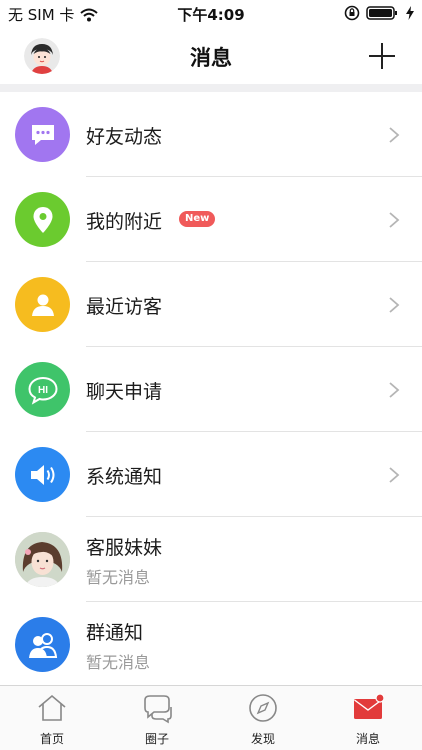 This screenshot has width=422, height=750. I want to click on list-item-nearby: 我的附近 New, so click(211, 219).